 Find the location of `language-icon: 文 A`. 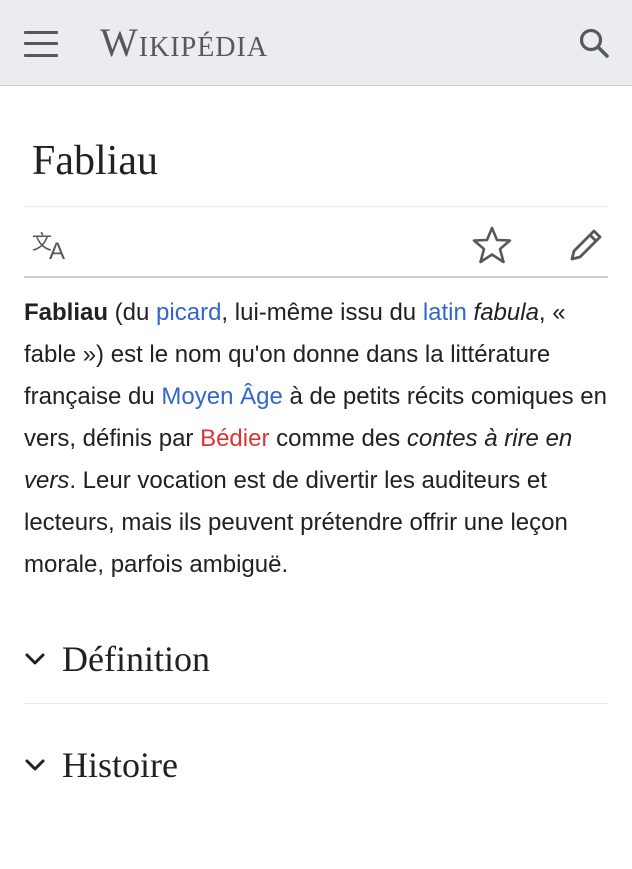

language-icon: 文 A is located at coordinates (52, 245).